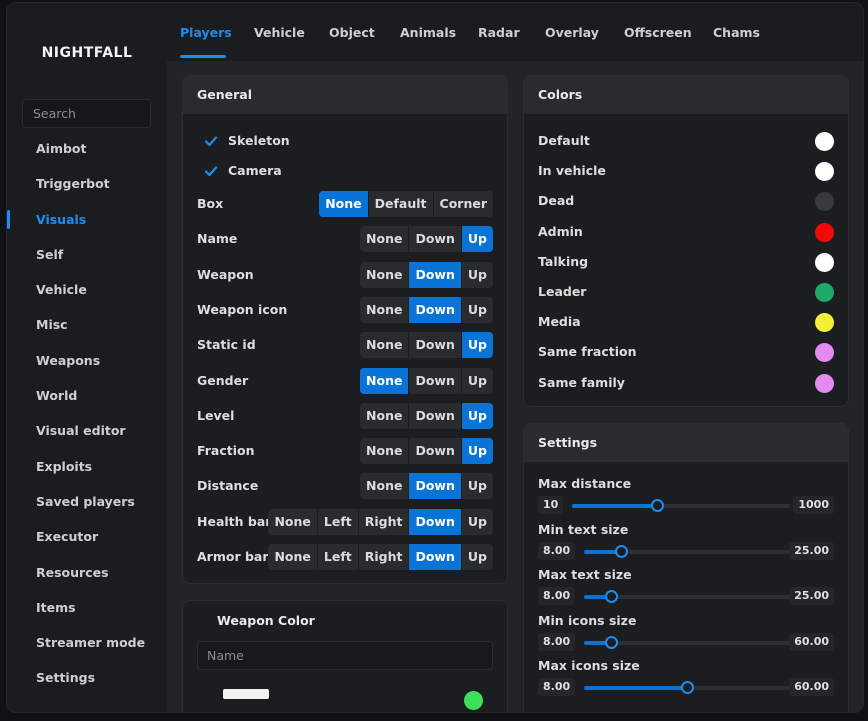 The width and height of the screenshot is (868, 721). Describe the element at coordinates (87, 677) in the screenshot. I see `sidebar-item-settings: Settings` at that location.